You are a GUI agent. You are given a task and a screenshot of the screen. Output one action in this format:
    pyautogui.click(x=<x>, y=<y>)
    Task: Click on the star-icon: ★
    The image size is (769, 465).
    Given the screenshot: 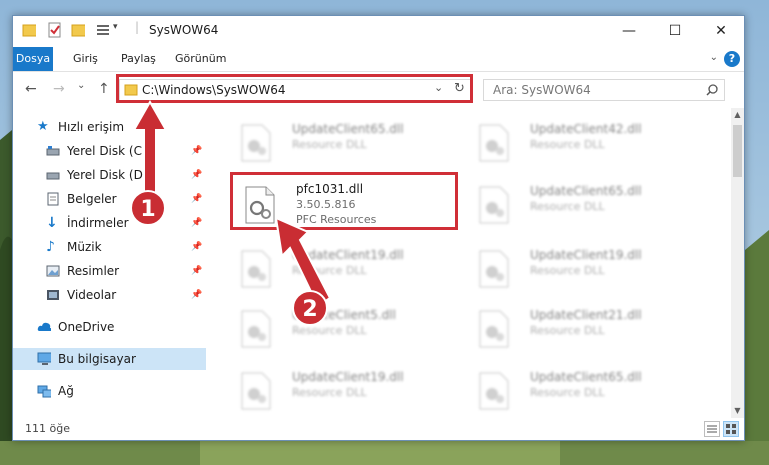 What is the action you would take?
    pyautogui.click(x=43, y=126)
    